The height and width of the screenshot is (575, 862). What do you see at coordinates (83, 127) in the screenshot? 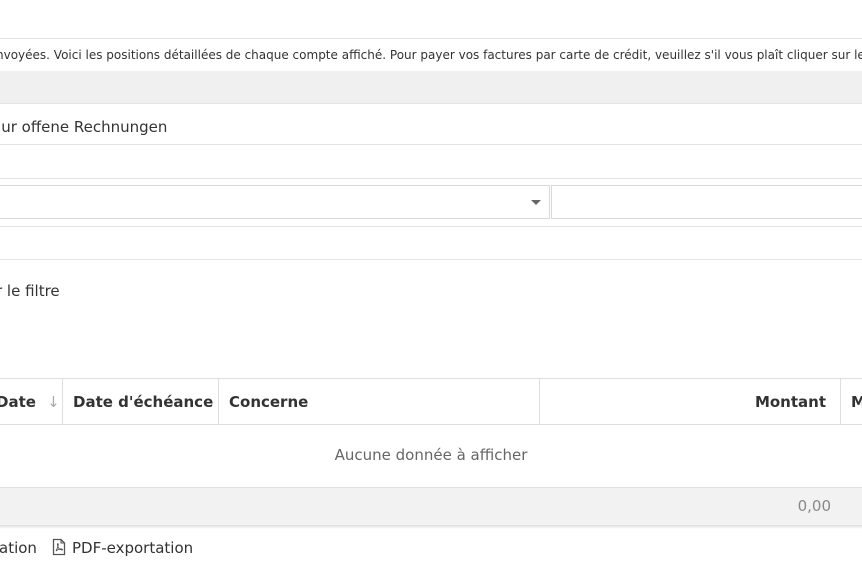
I see `open-only-label: Nur offene Rechnungen` at bounding box center [83, 127].